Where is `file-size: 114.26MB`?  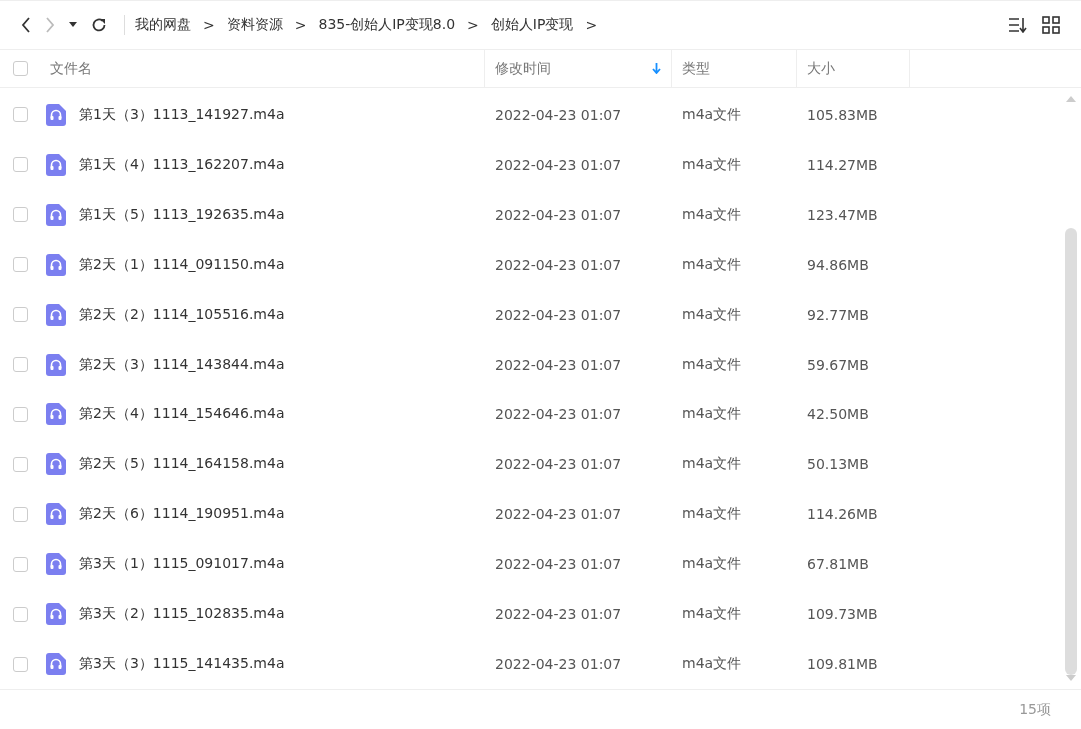 file-size: 114.26MB is located at coordinates (842, 514).